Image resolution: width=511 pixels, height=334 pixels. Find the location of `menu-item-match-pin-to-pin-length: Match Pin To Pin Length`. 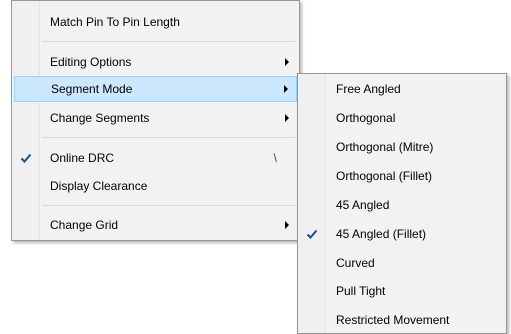

menu-item-match-pin-to-pin-length: Match Pin To Pin Length is located at coordinates (155, 22).